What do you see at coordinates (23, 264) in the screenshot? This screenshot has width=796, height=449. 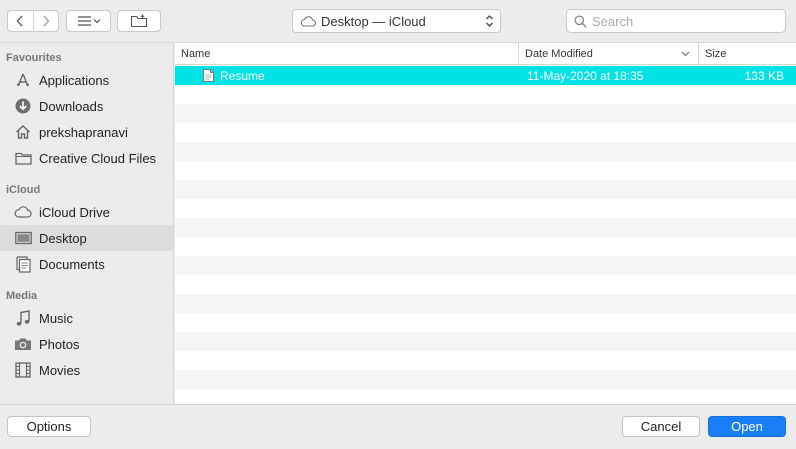 I see `documents-icon` at bounding box center [23, 264].